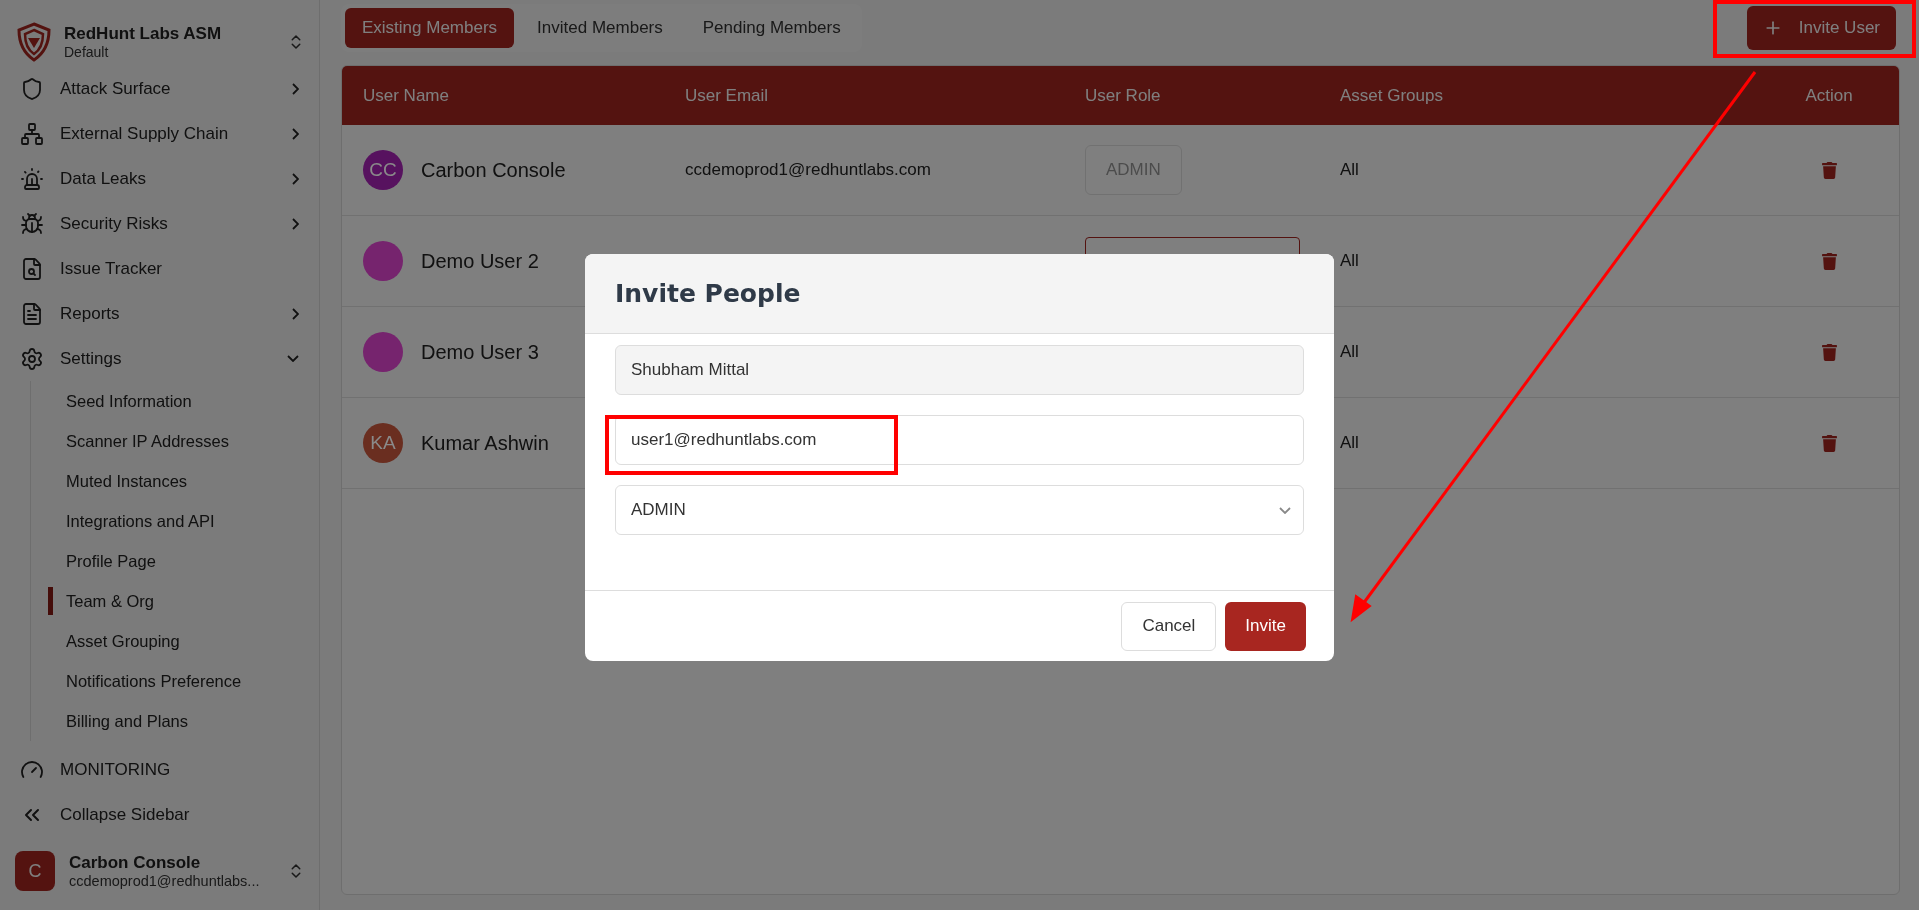 Image resolution: width=1919 pixels, height=910 pixels. Describe the element at coordinates (1391, 95) in the screenshot. I see `column-header: Asset Groups` at that location.